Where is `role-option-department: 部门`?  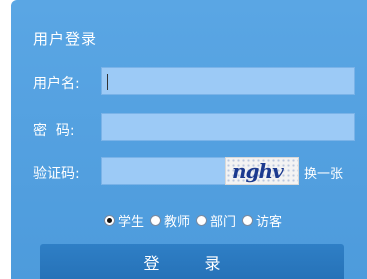 role-option-department: 部门 is located at coordinates (216, 220).